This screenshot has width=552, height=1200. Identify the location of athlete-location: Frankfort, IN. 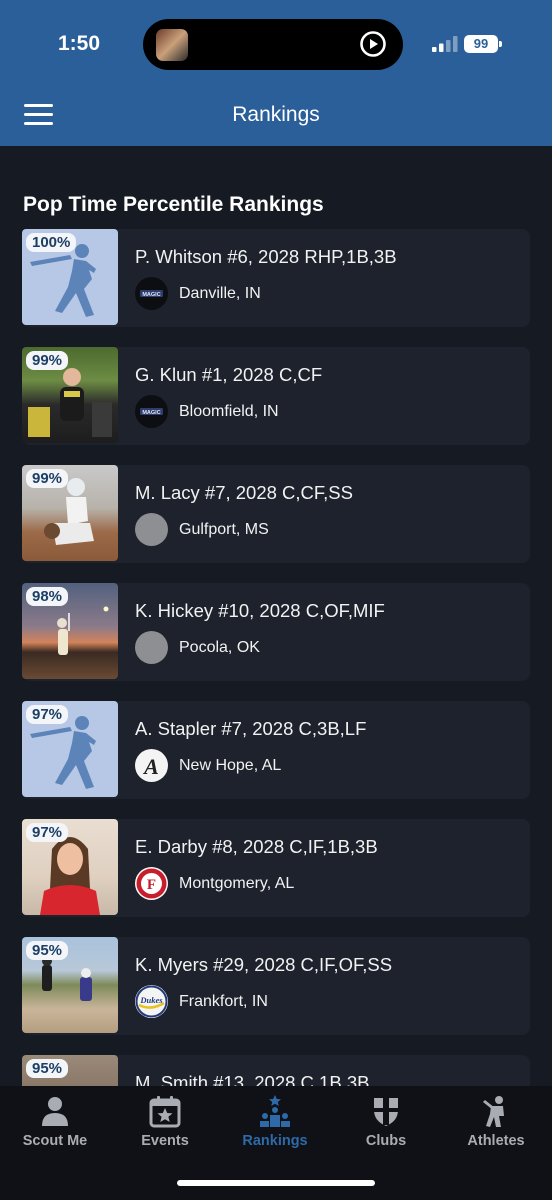
(223, 1001).